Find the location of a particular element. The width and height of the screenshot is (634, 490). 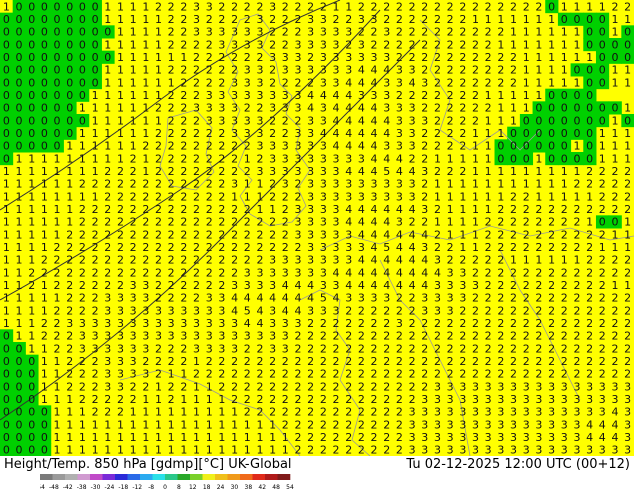

colorbar-swatch is located at coordinates (246, 477).